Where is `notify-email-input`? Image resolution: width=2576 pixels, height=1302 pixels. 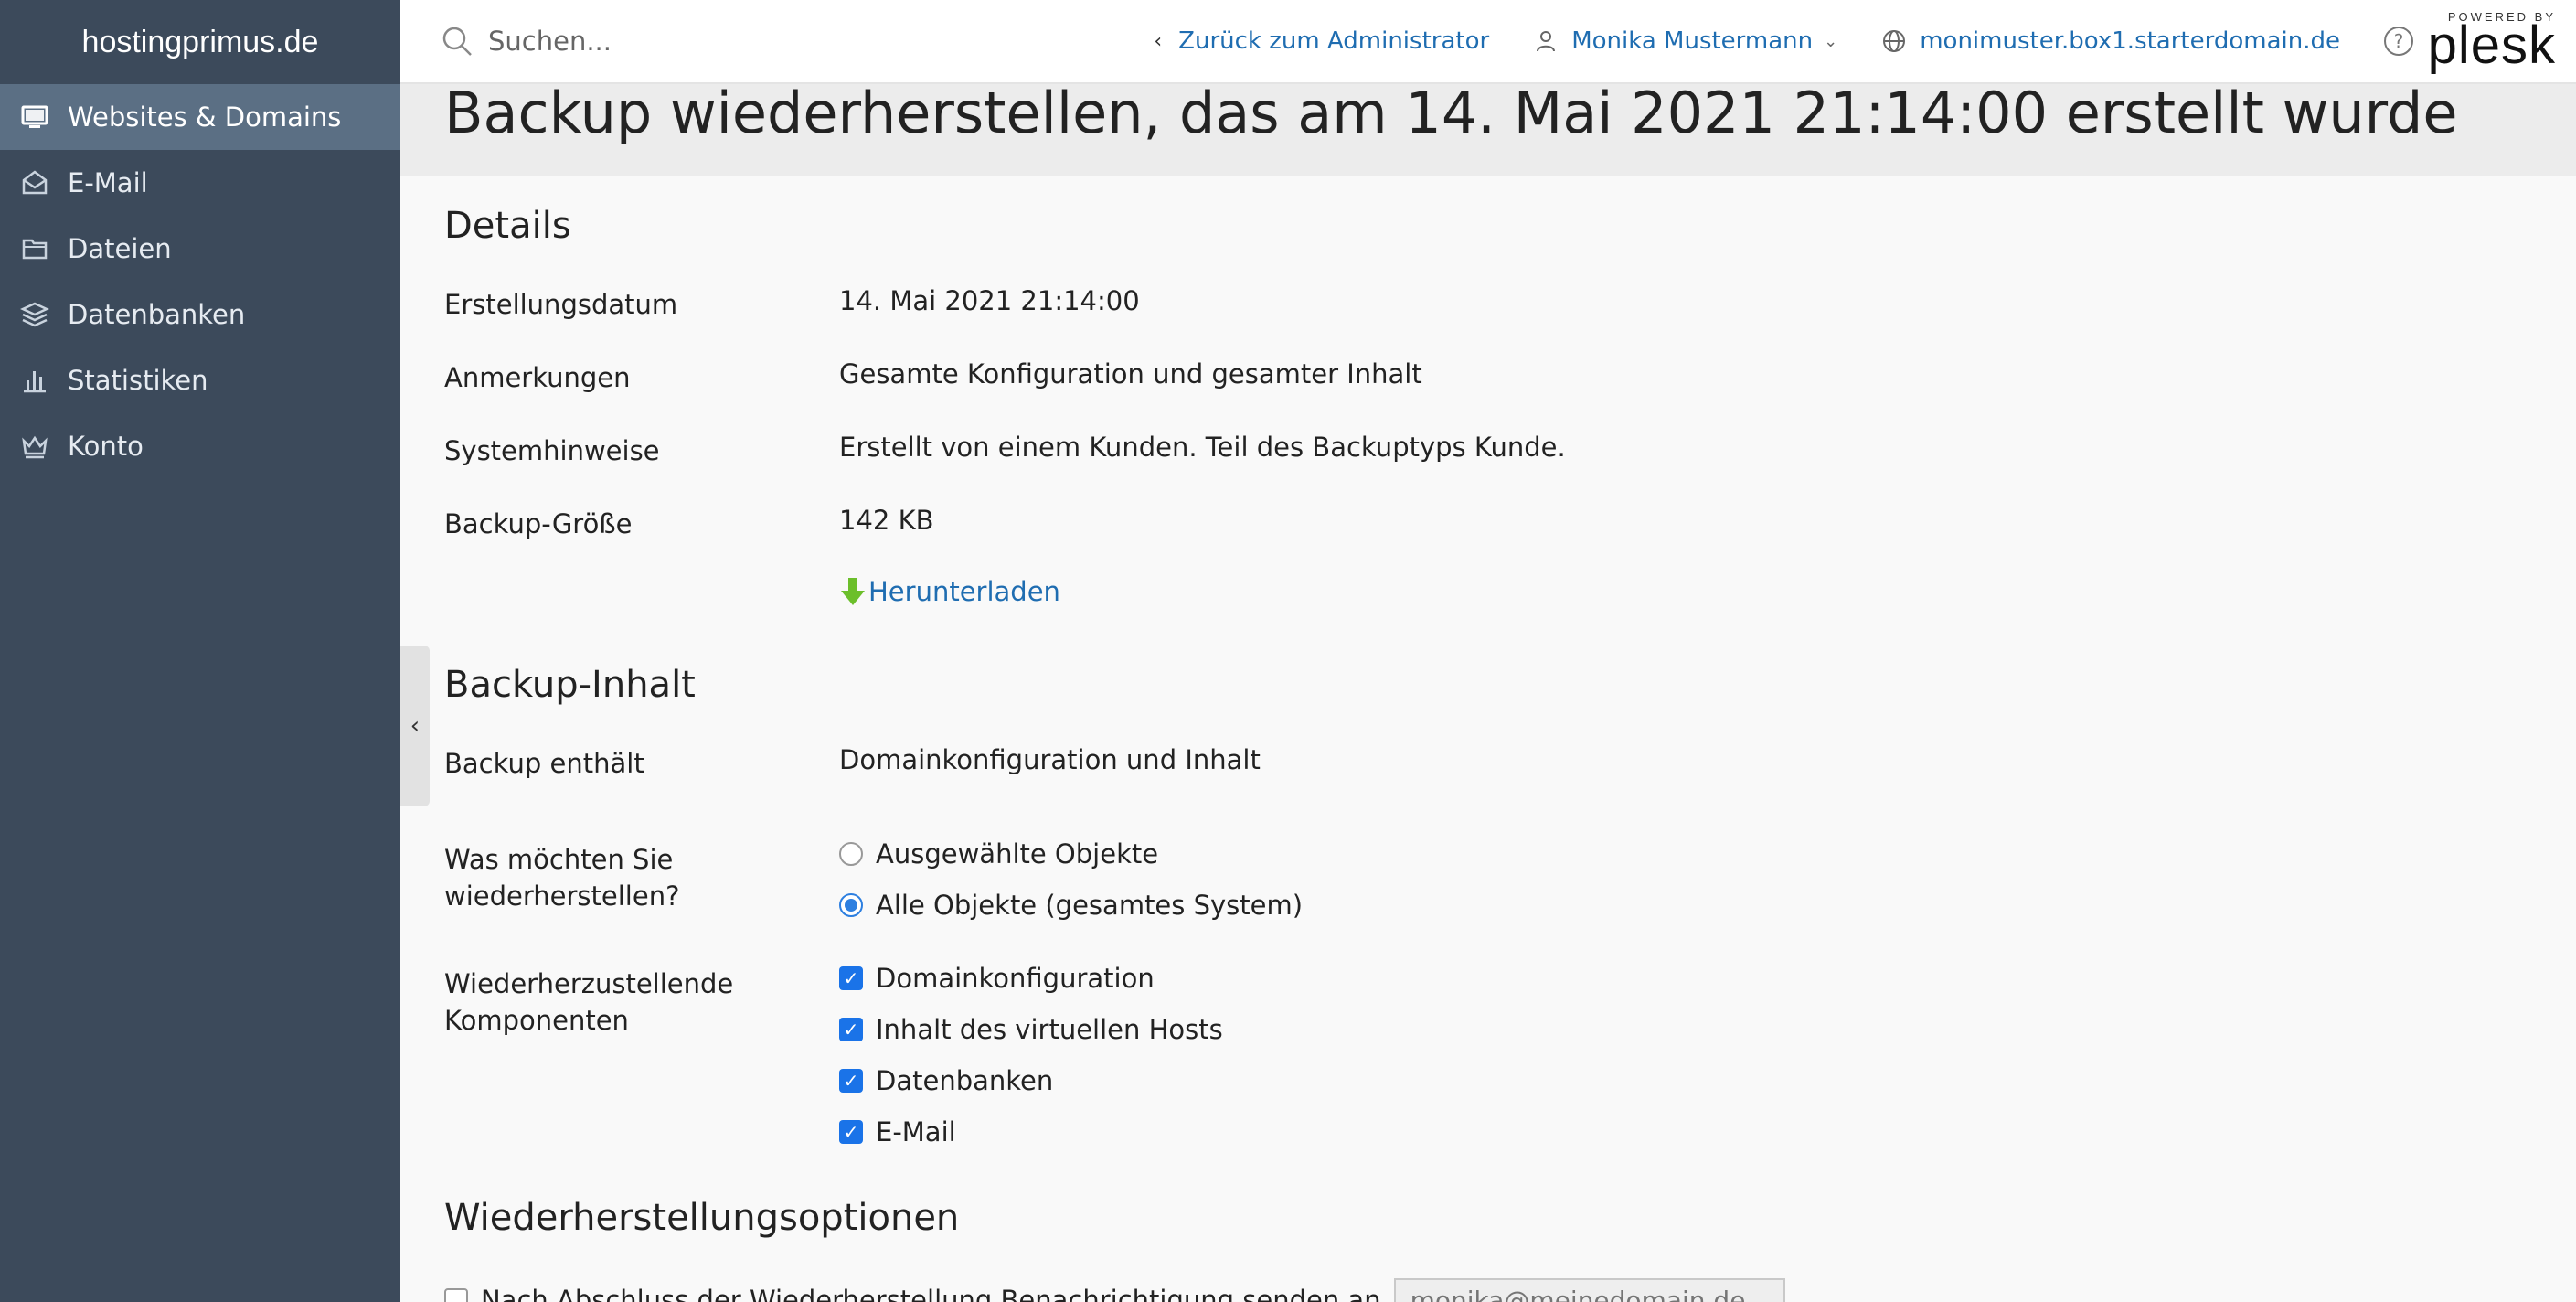 notify-email-input is located at coordinates (1589, 1290).